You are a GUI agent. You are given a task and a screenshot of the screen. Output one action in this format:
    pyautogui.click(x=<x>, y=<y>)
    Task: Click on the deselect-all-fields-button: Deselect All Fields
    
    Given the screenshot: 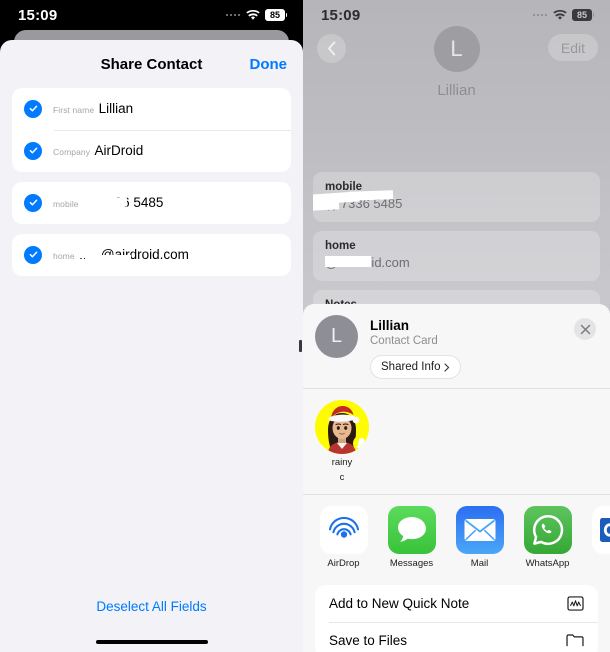 What is the action you would take?
    pyautogui.click(x=151, y=606)
    